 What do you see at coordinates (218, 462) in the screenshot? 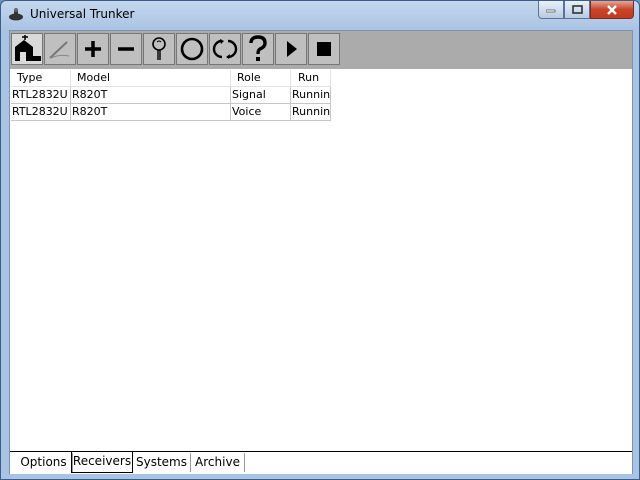
I see `tab-archive: Archive` at bounding box center [218, 462].